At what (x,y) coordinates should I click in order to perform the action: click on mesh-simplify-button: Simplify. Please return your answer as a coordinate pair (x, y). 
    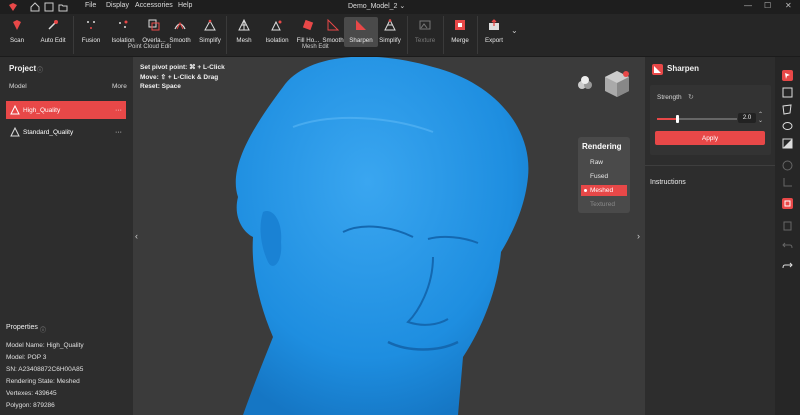
    Looking at the image, I should click on (390, 32).